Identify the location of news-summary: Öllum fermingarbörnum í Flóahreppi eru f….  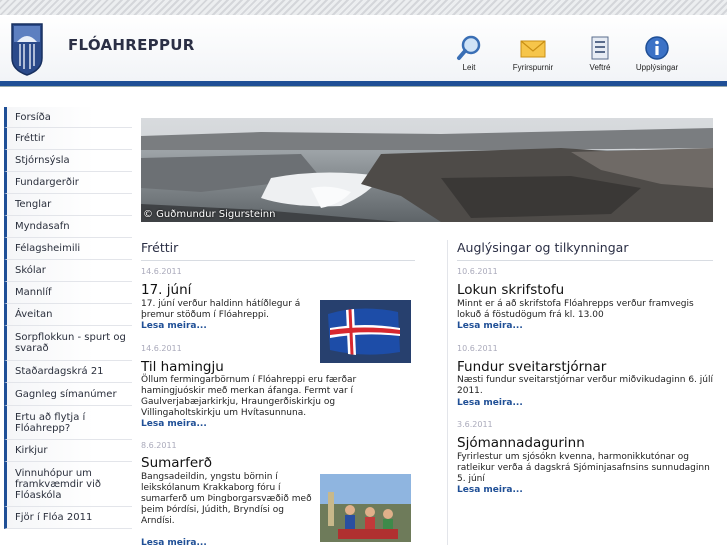
(249, 396).